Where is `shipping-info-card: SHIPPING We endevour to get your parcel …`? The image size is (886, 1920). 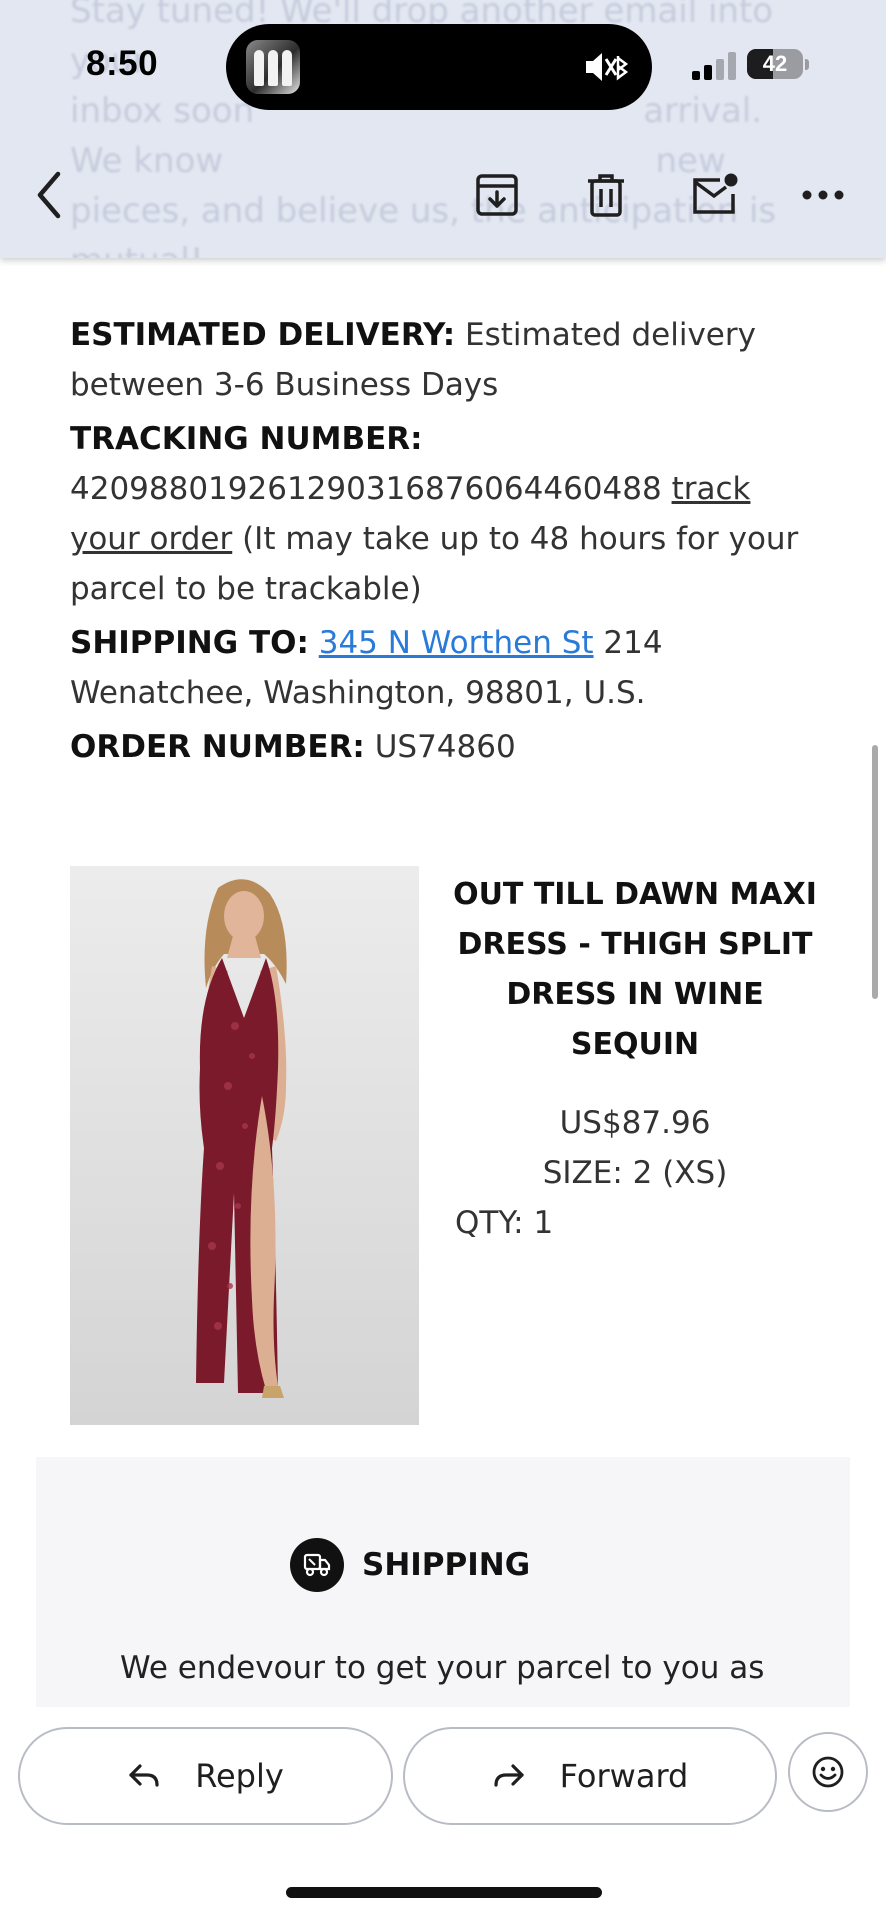 shipping-info-card: SHIPPING We endevour to get your parcel … is located at coordinates (443, 1582).